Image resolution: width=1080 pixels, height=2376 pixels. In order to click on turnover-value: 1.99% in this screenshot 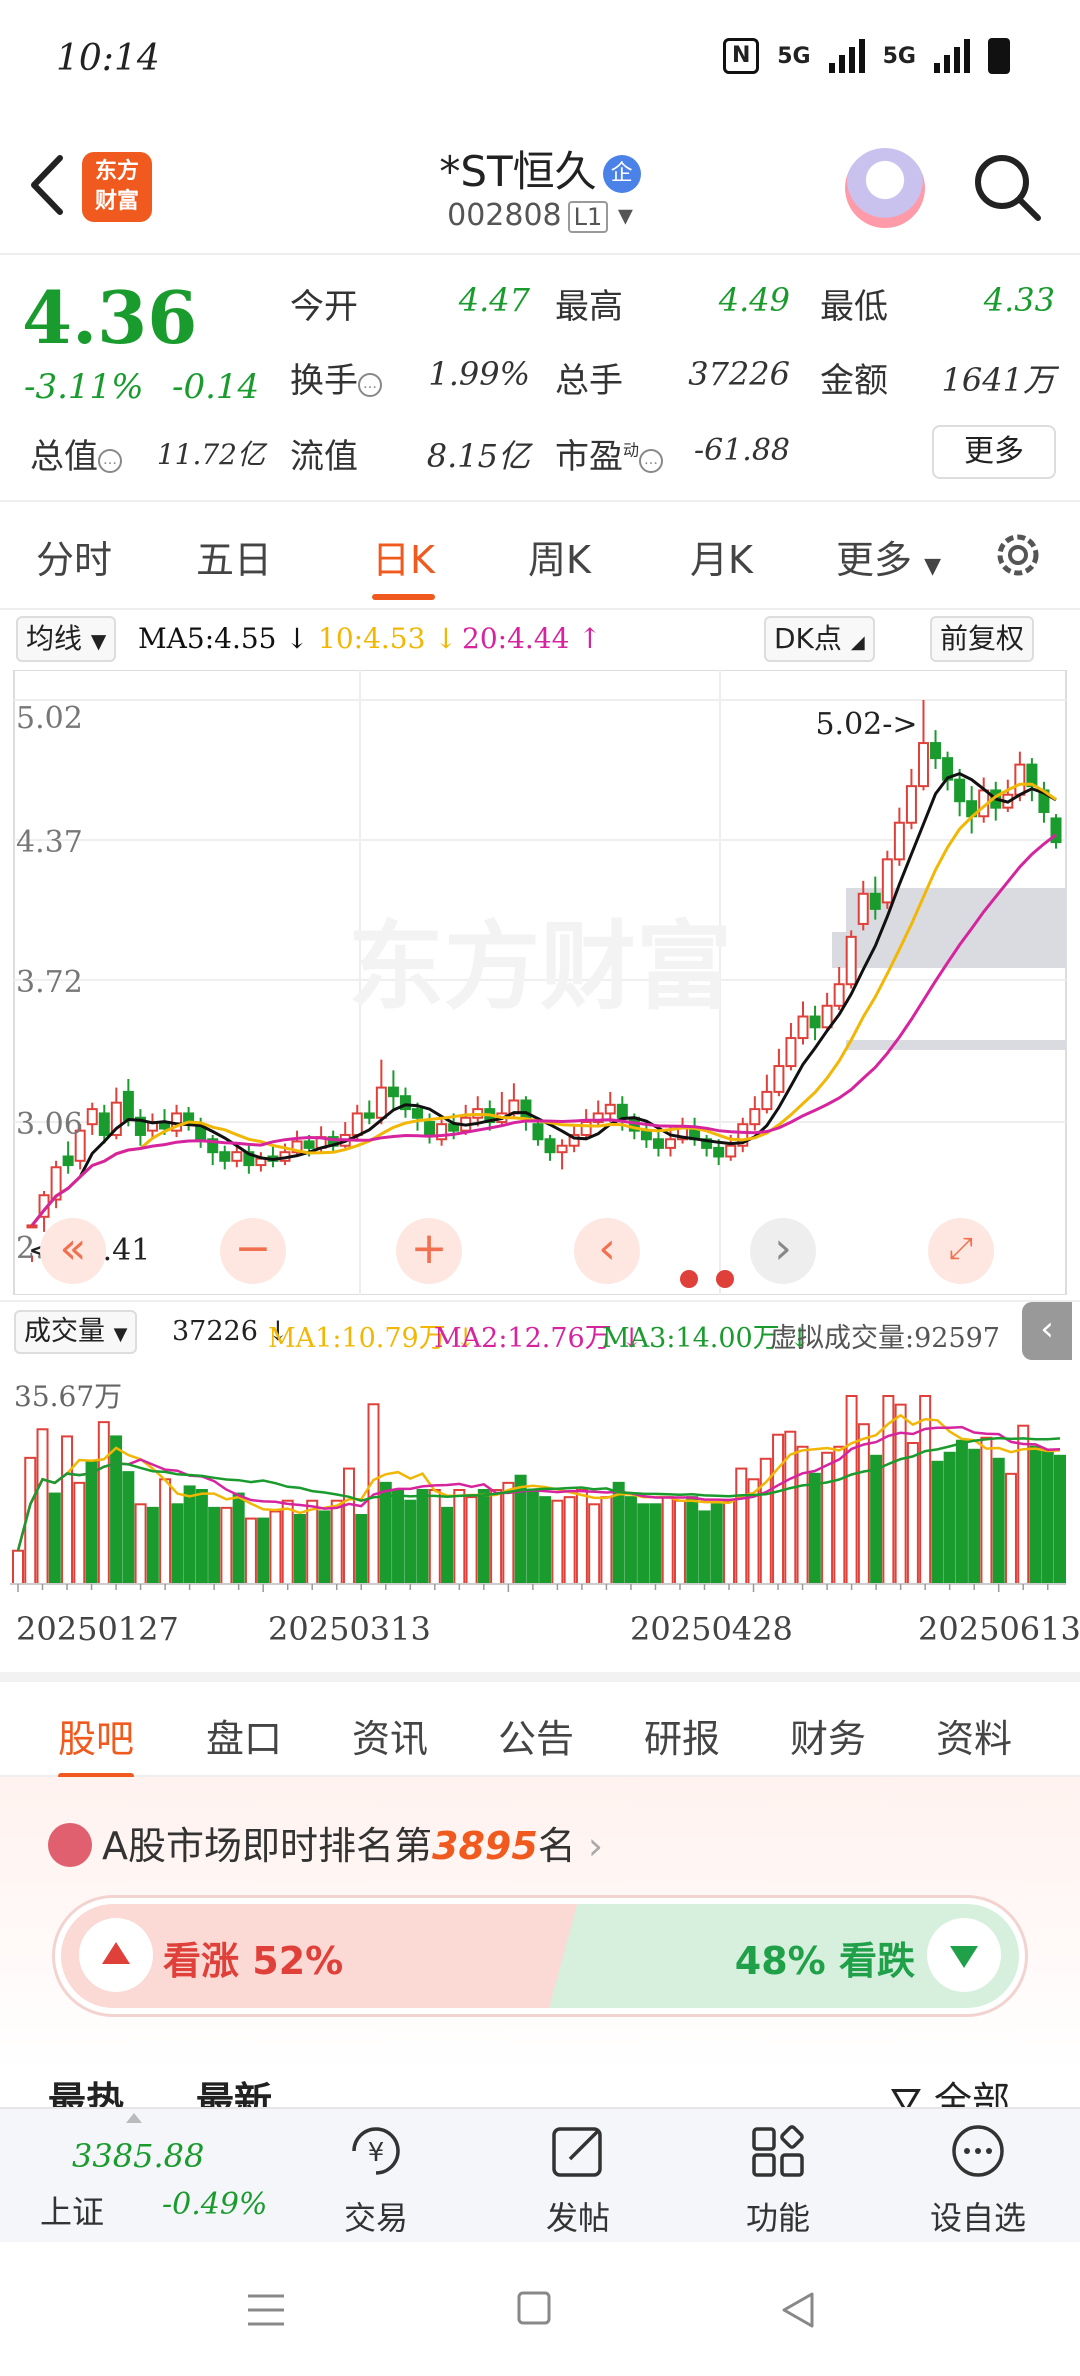, I will do `click(479, 374)`.